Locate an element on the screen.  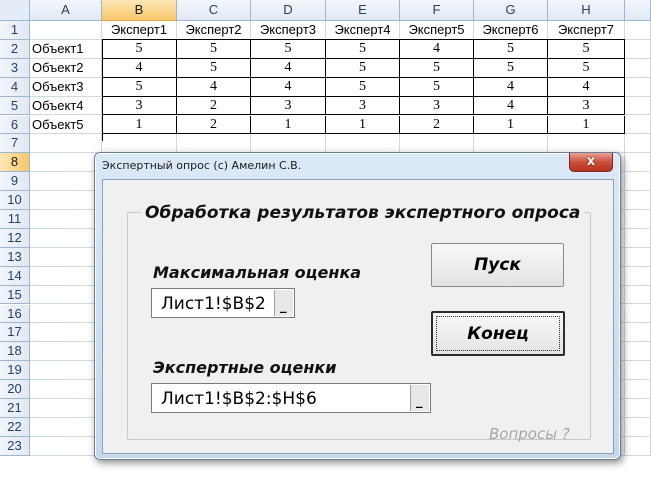
object-label-cell: Объект4 is located at coordinates (66, 106).